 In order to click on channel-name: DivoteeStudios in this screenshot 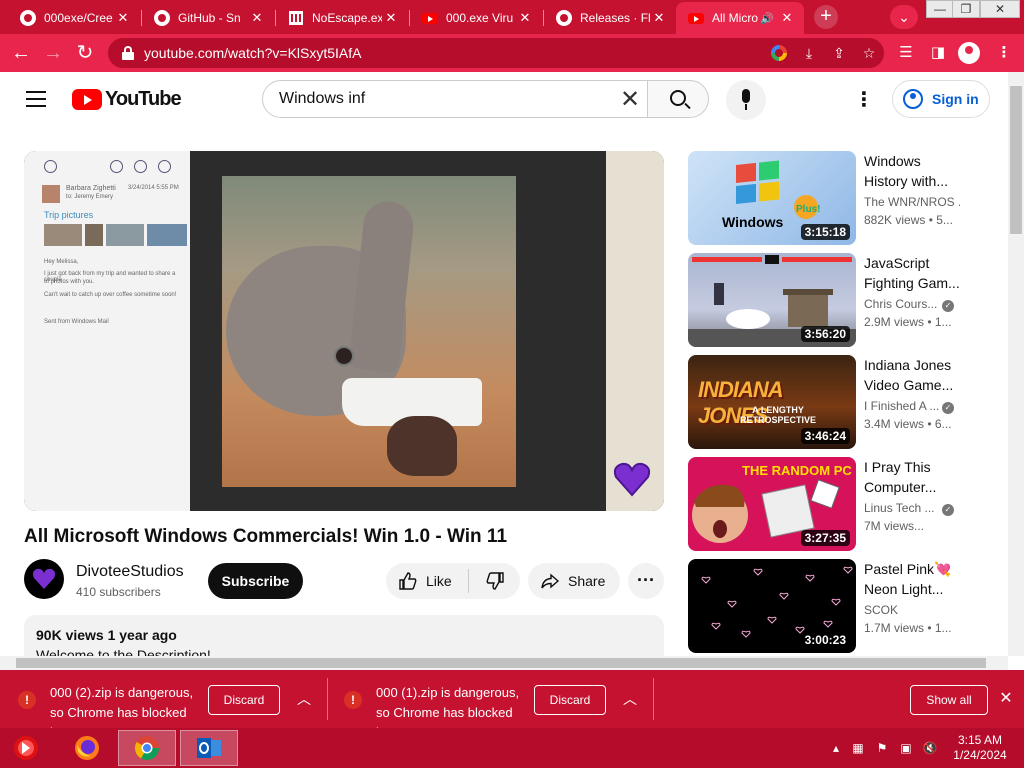, I will do `click(130, 572)`.